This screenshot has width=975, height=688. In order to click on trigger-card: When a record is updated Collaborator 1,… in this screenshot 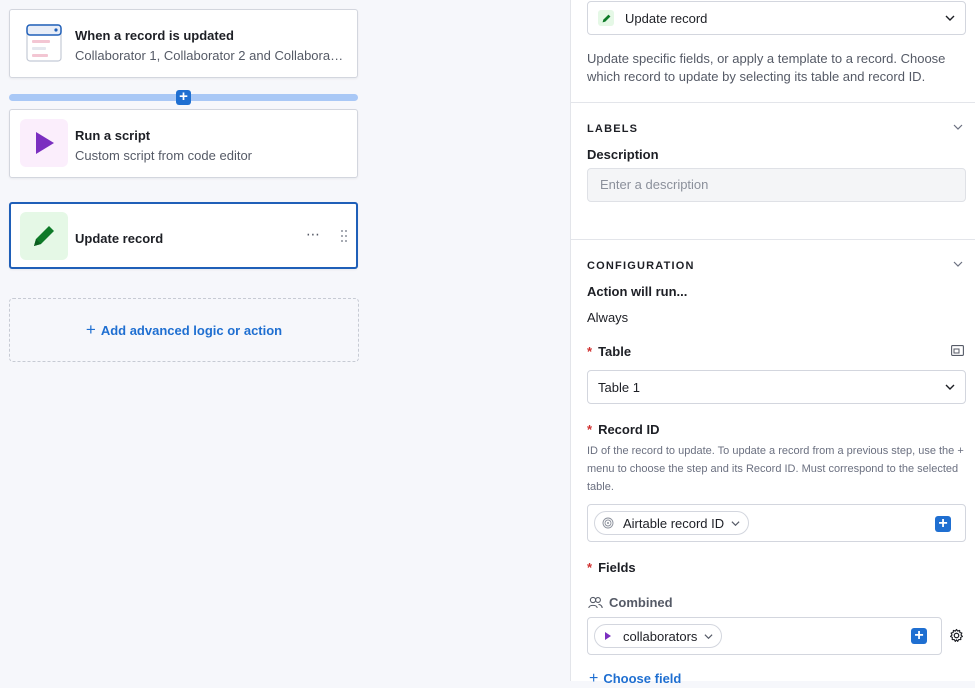, I will do `click(183, 43)`.